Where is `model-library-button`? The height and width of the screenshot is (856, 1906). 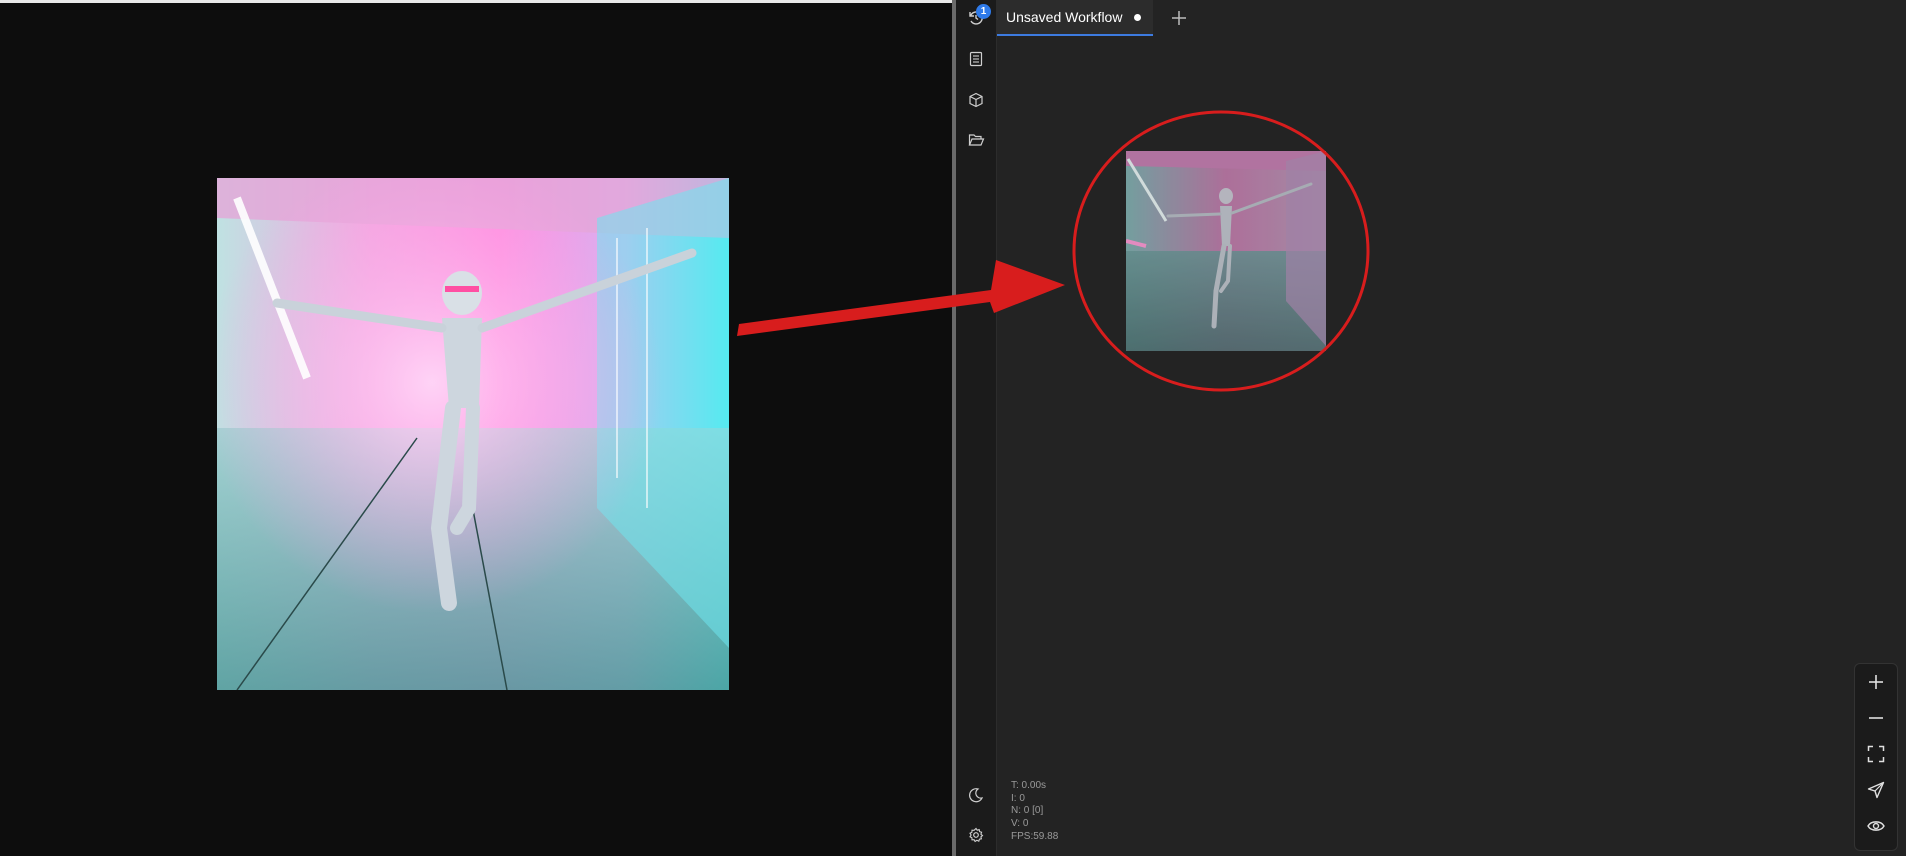
model-library-button is located at coordinates (976, 100).